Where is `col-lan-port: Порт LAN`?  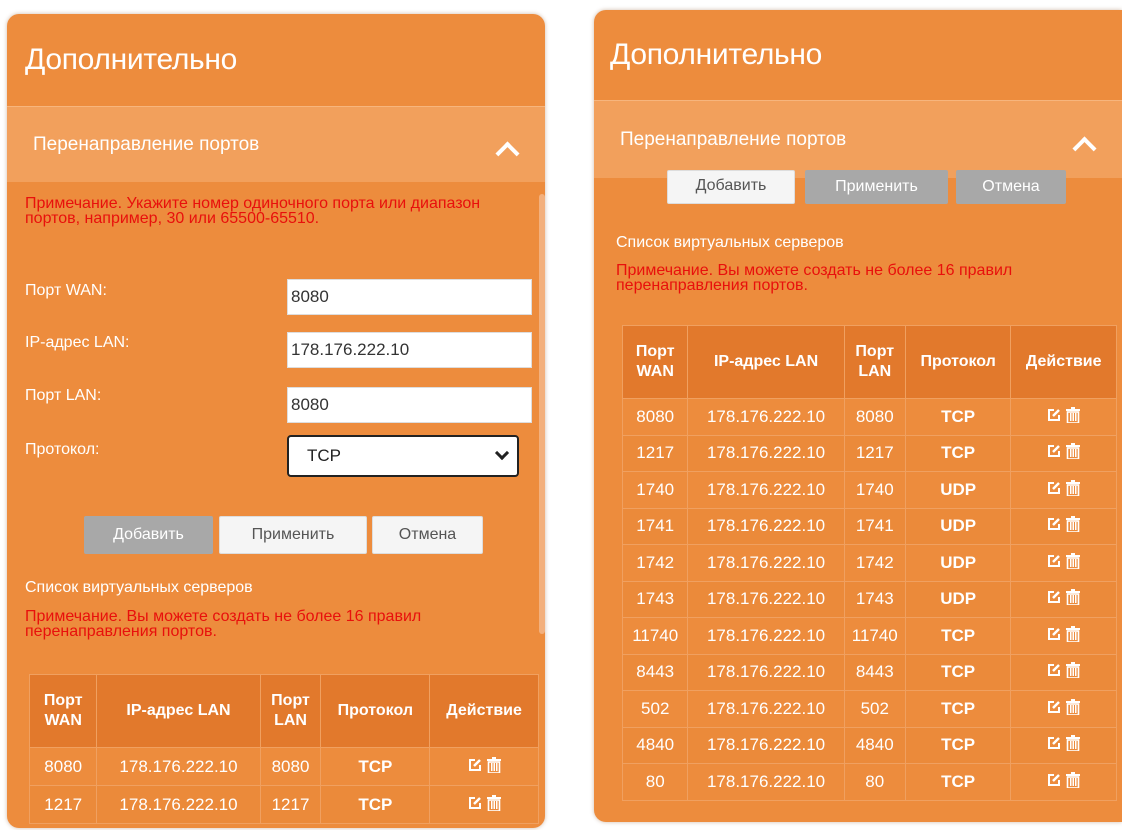
col-lan-port: Порт LAN is located at coordinates (874, 362).